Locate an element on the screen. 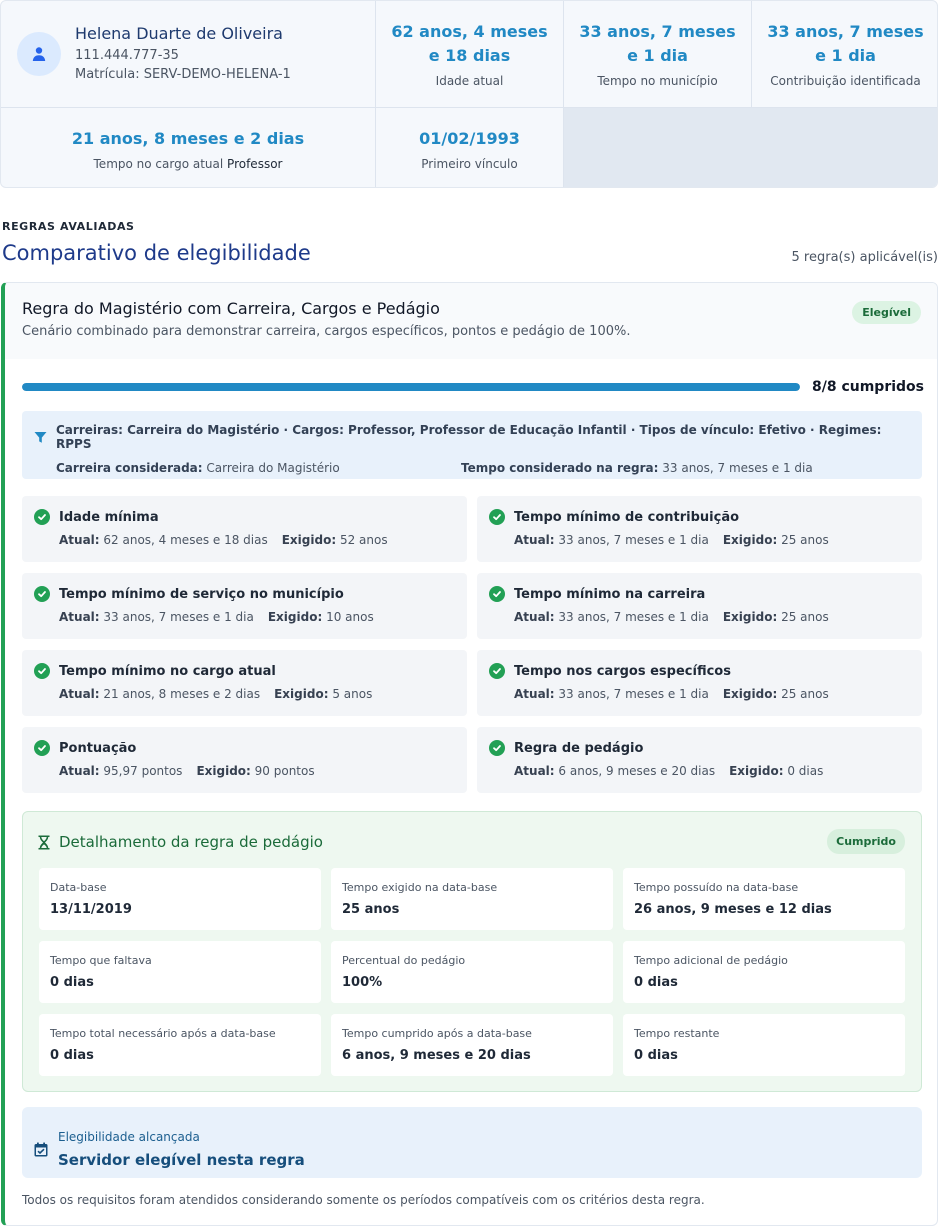  stat-position-value: 21 anos, 8 meses e 2 dias is located at coordinates (188, 138).